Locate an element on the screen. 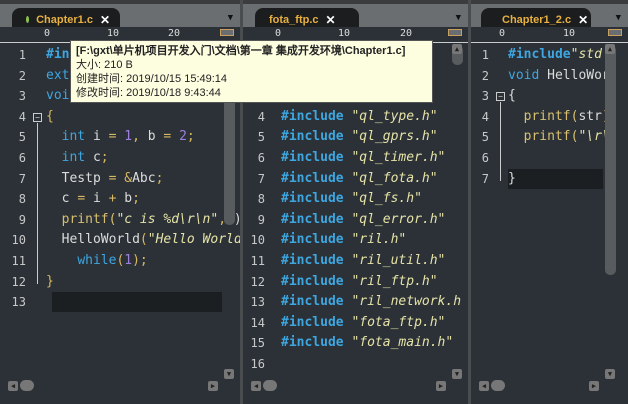 Image resolution: width=628 pixels, height=404 pixels. code-line: #include "ril_network.h is located at coordinates (371, 302).